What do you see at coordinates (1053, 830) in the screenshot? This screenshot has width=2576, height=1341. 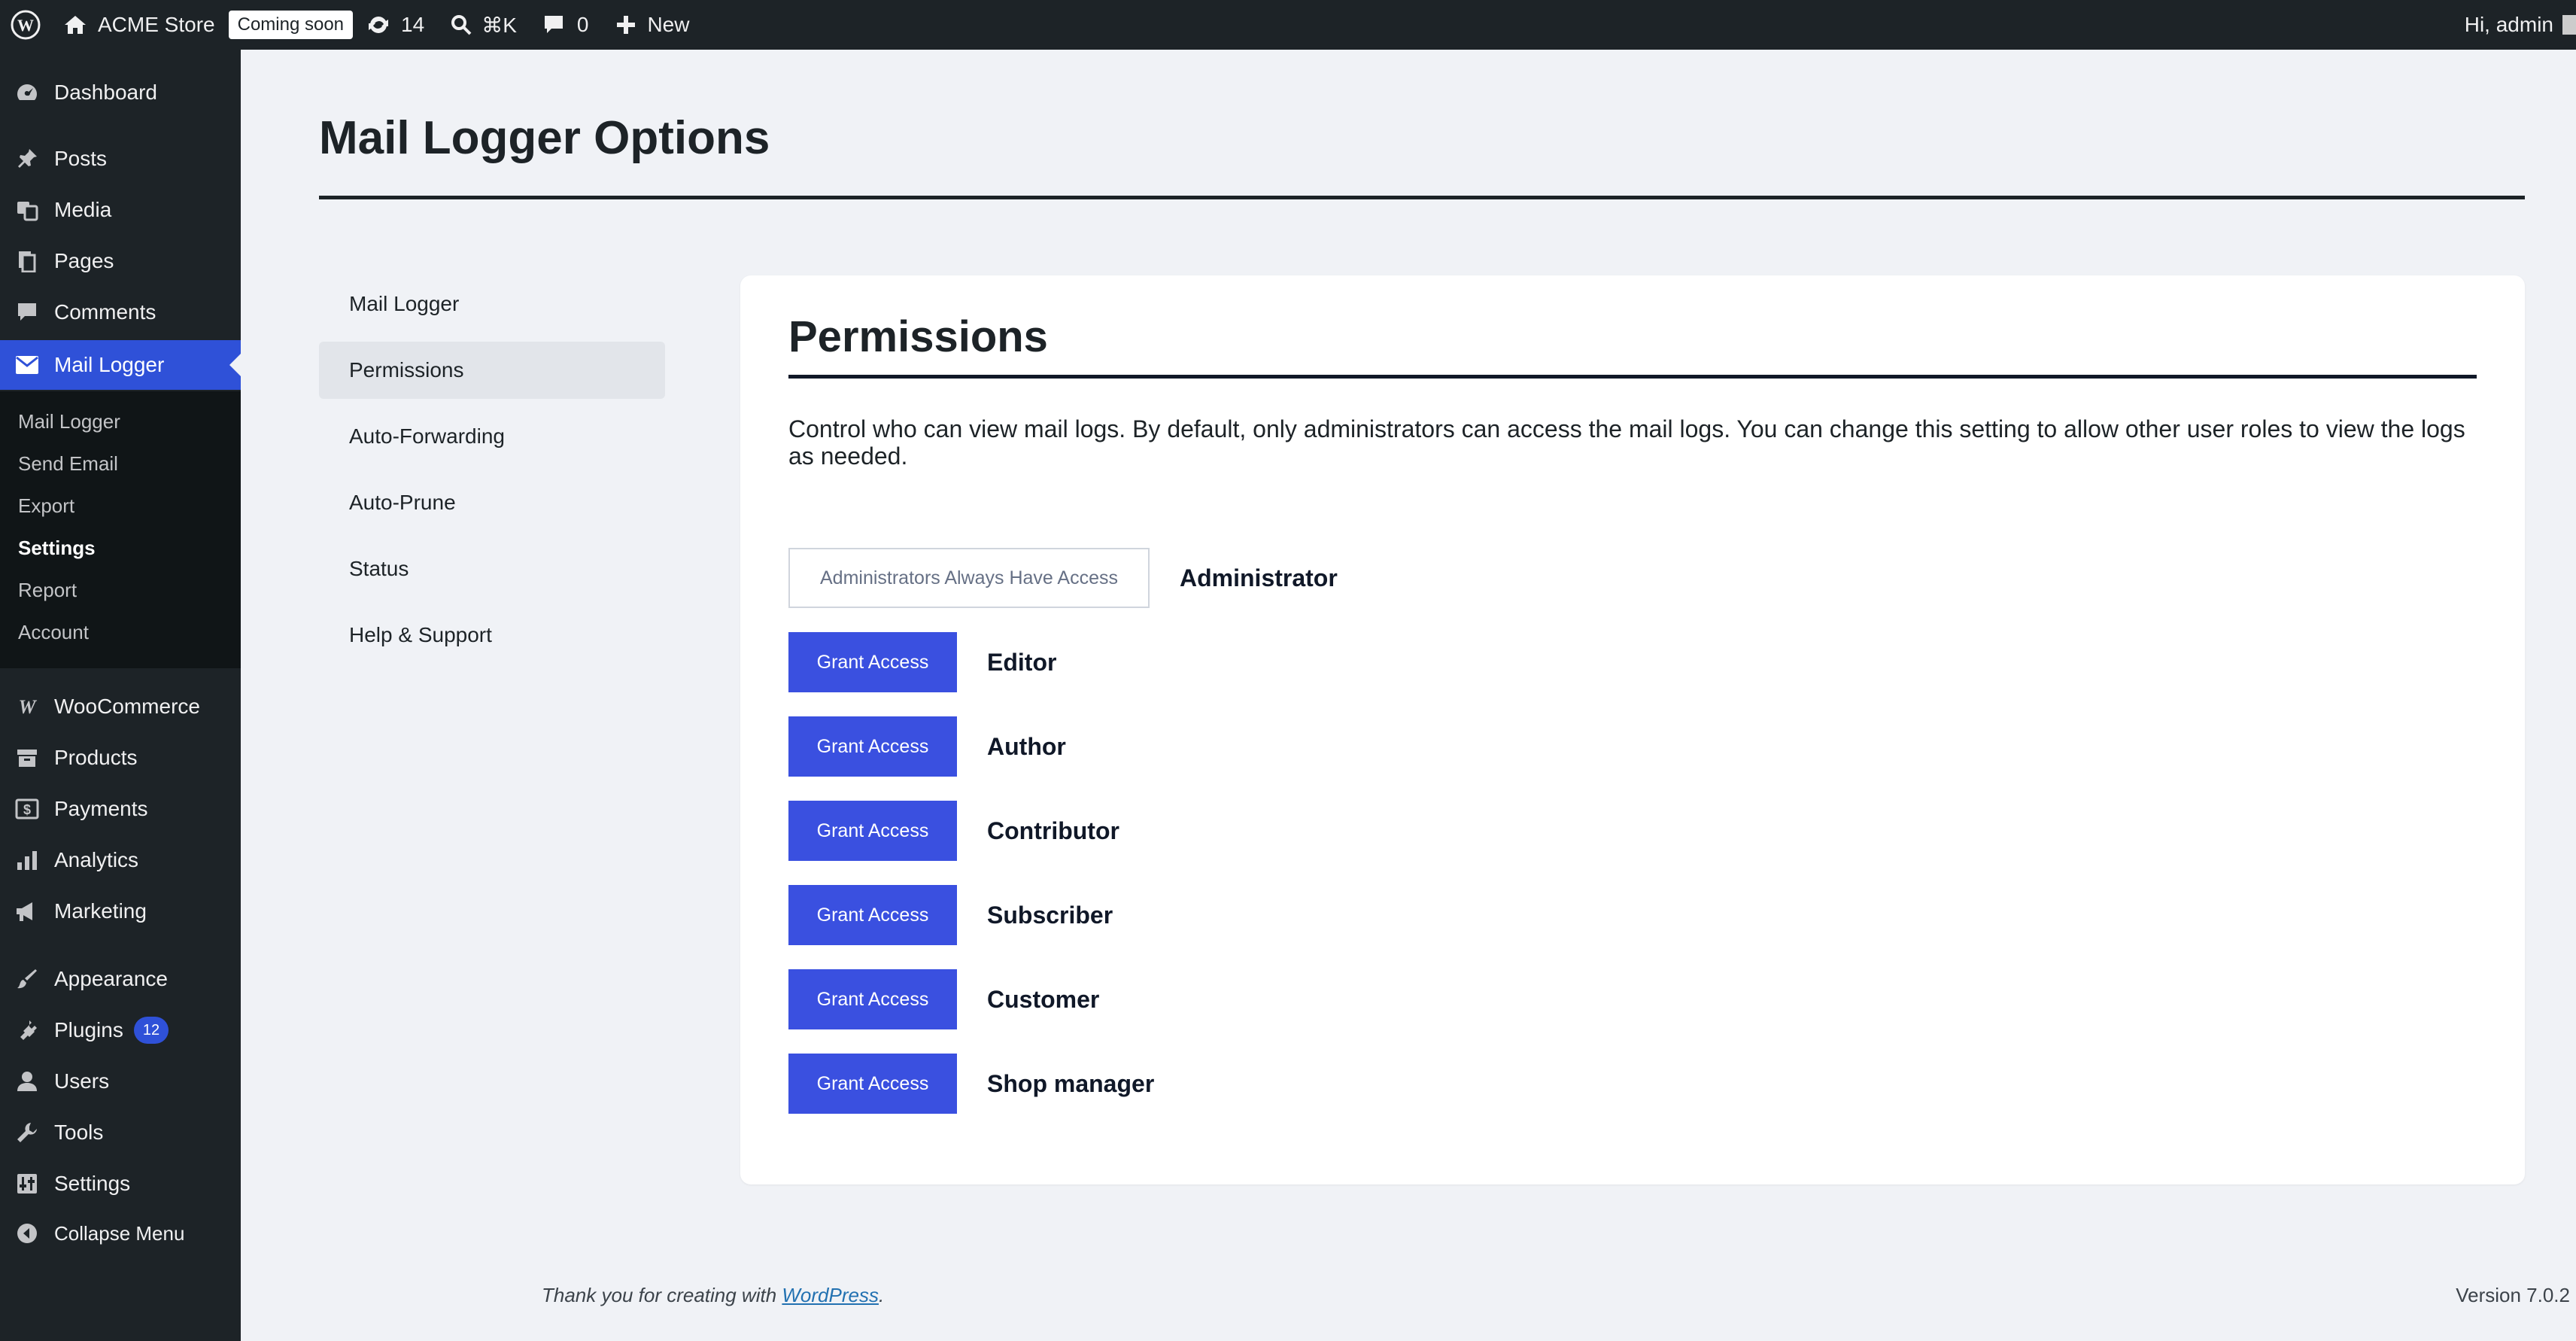 I see `role-label: Contributor` at bounding box center [1053, 830].